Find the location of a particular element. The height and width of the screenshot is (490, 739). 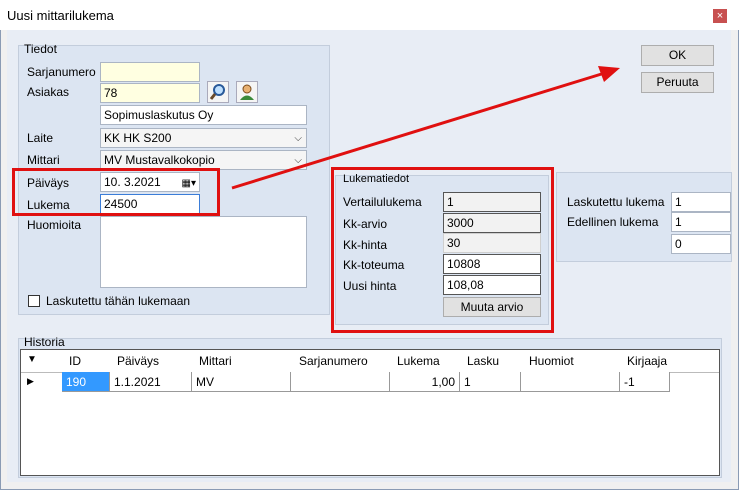

column-header-mittari: Mittari is located at coordinates (215, 361).